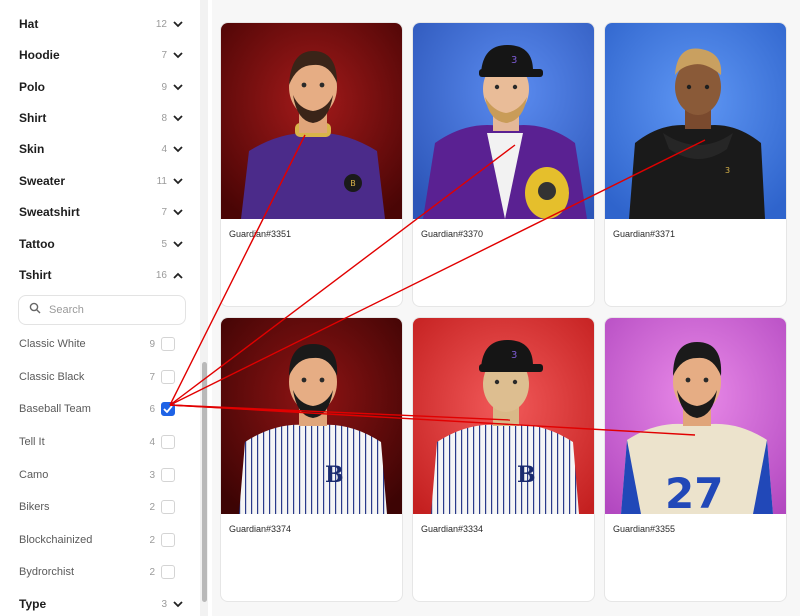 The height and width of the screenshot is (616, 800). I want to click on card-title: Guardian#3371, so click(644, 234).